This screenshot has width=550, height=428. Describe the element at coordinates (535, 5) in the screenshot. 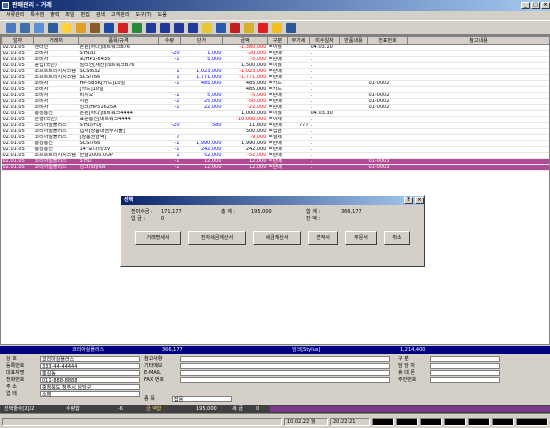

I see `maximize-button: □` at that location.